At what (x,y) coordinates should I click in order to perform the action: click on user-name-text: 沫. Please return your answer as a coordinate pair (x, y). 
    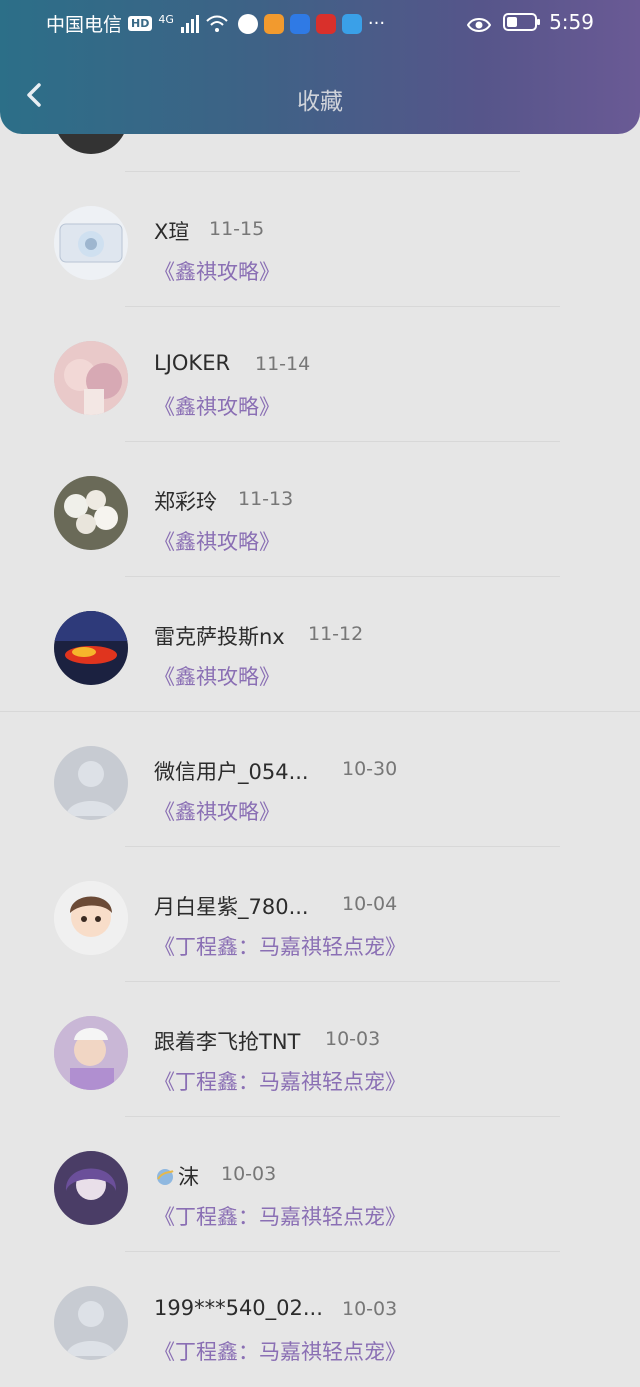
    Looking at the image, I should click on (188, 1177).